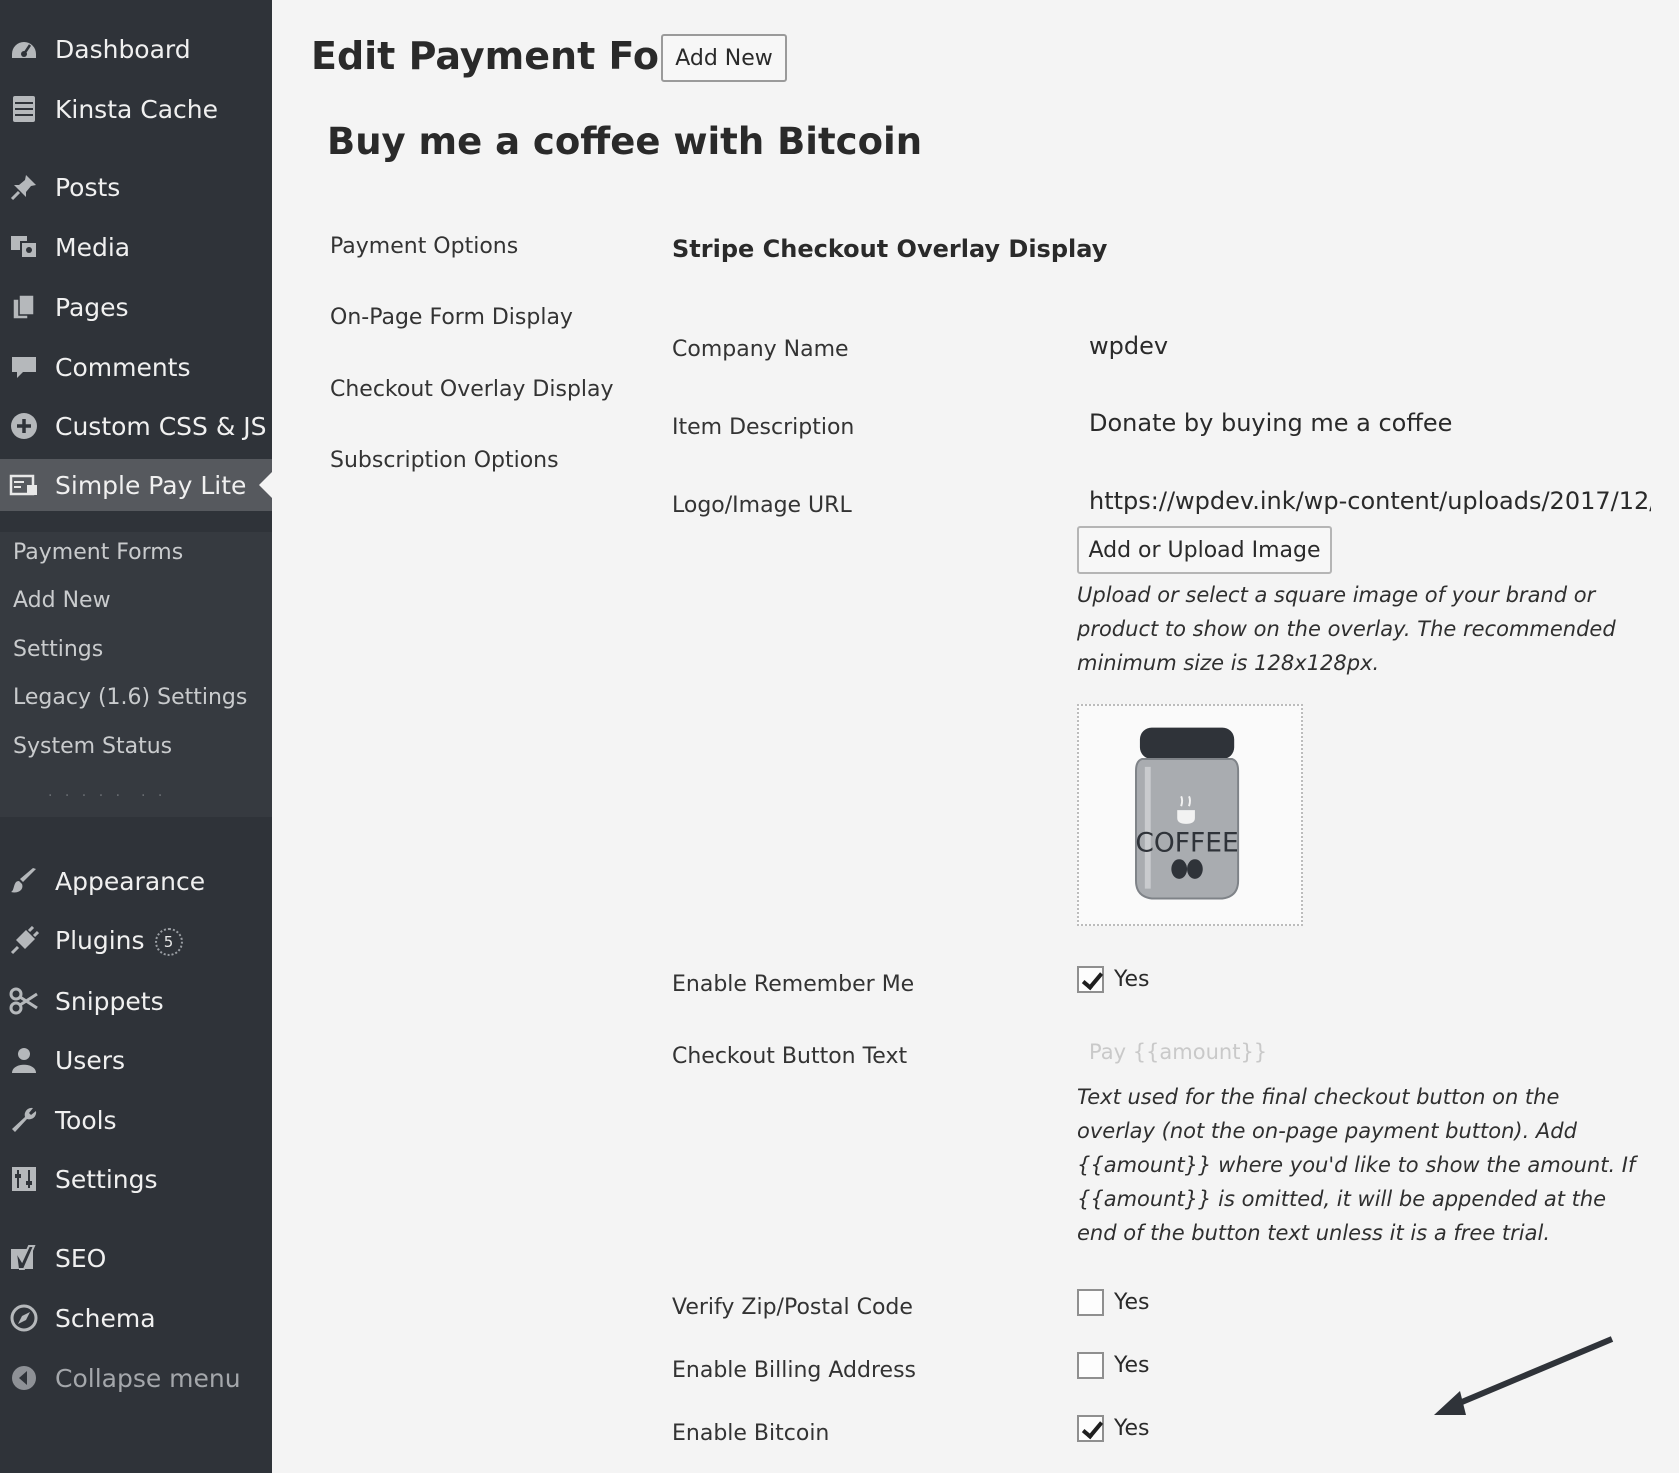 This screenshot has width=1679, height=1473. What do you see at coordinates (24, 1258) in the screenshot?
I see `seo-icon` at bounding box center [24, 1258].